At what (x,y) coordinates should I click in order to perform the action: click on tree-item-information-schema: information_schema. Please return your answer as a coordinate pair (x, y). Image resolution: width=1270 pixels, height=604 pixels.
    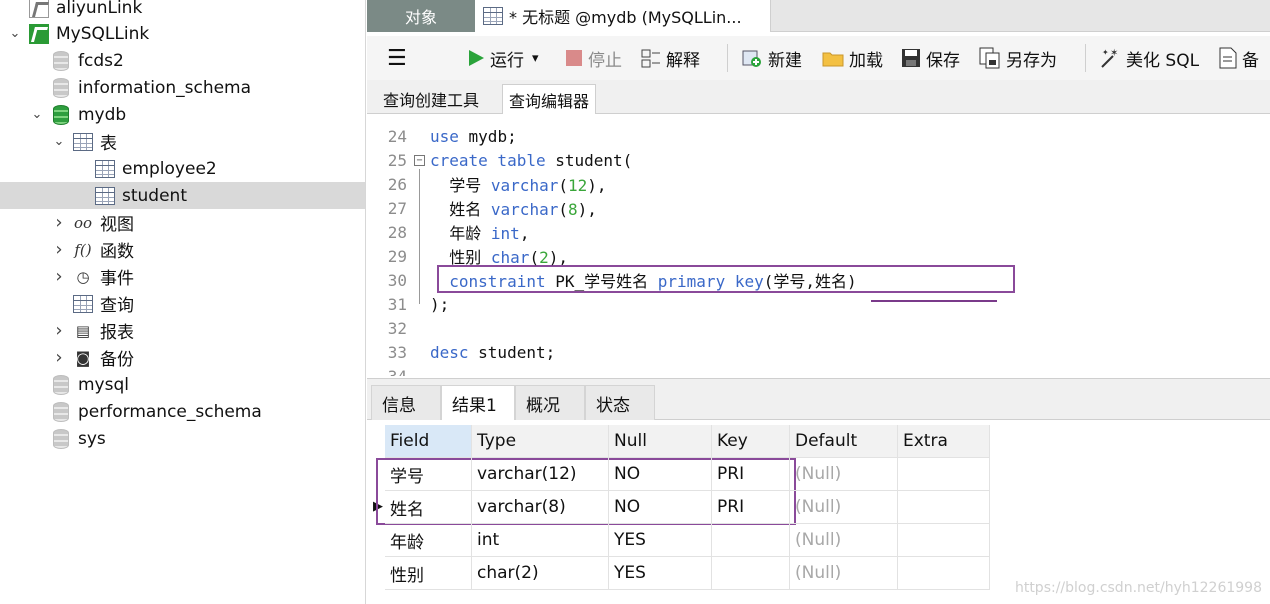
    Looking at the image, I should click on (182, 87).